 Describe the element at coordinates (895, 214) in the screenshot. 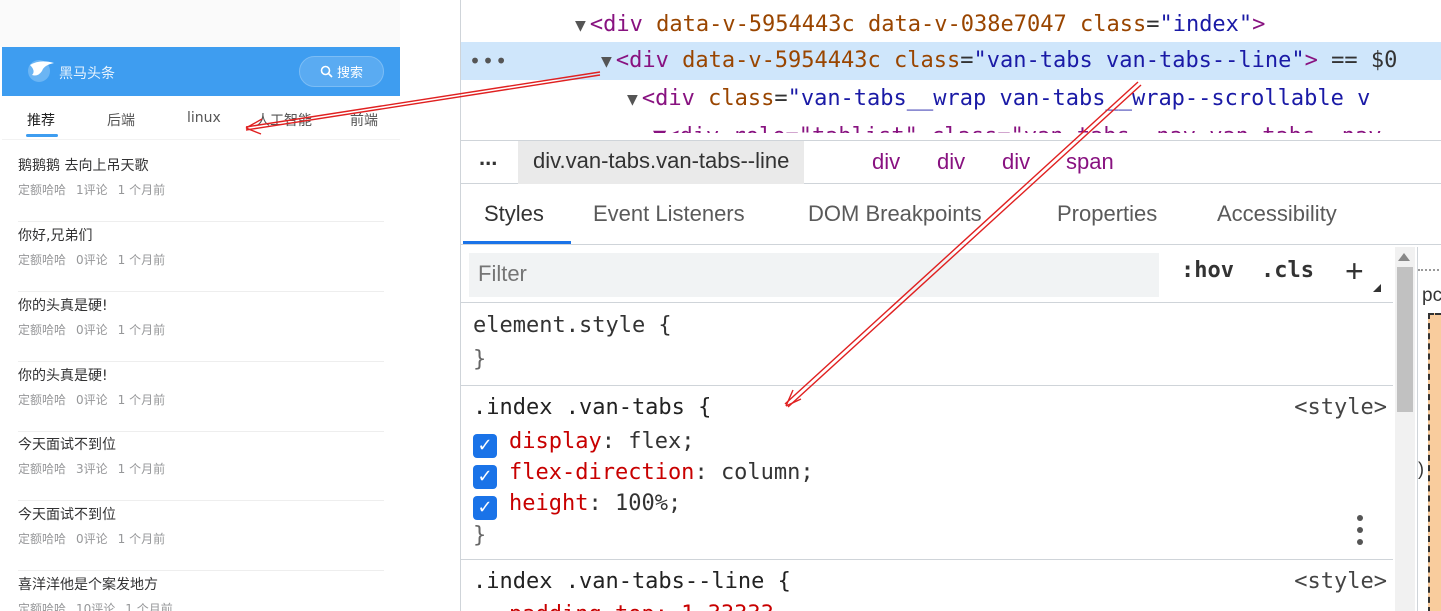

I see `tab-dom-breakpoints: DOM Breakpoints` at that location.